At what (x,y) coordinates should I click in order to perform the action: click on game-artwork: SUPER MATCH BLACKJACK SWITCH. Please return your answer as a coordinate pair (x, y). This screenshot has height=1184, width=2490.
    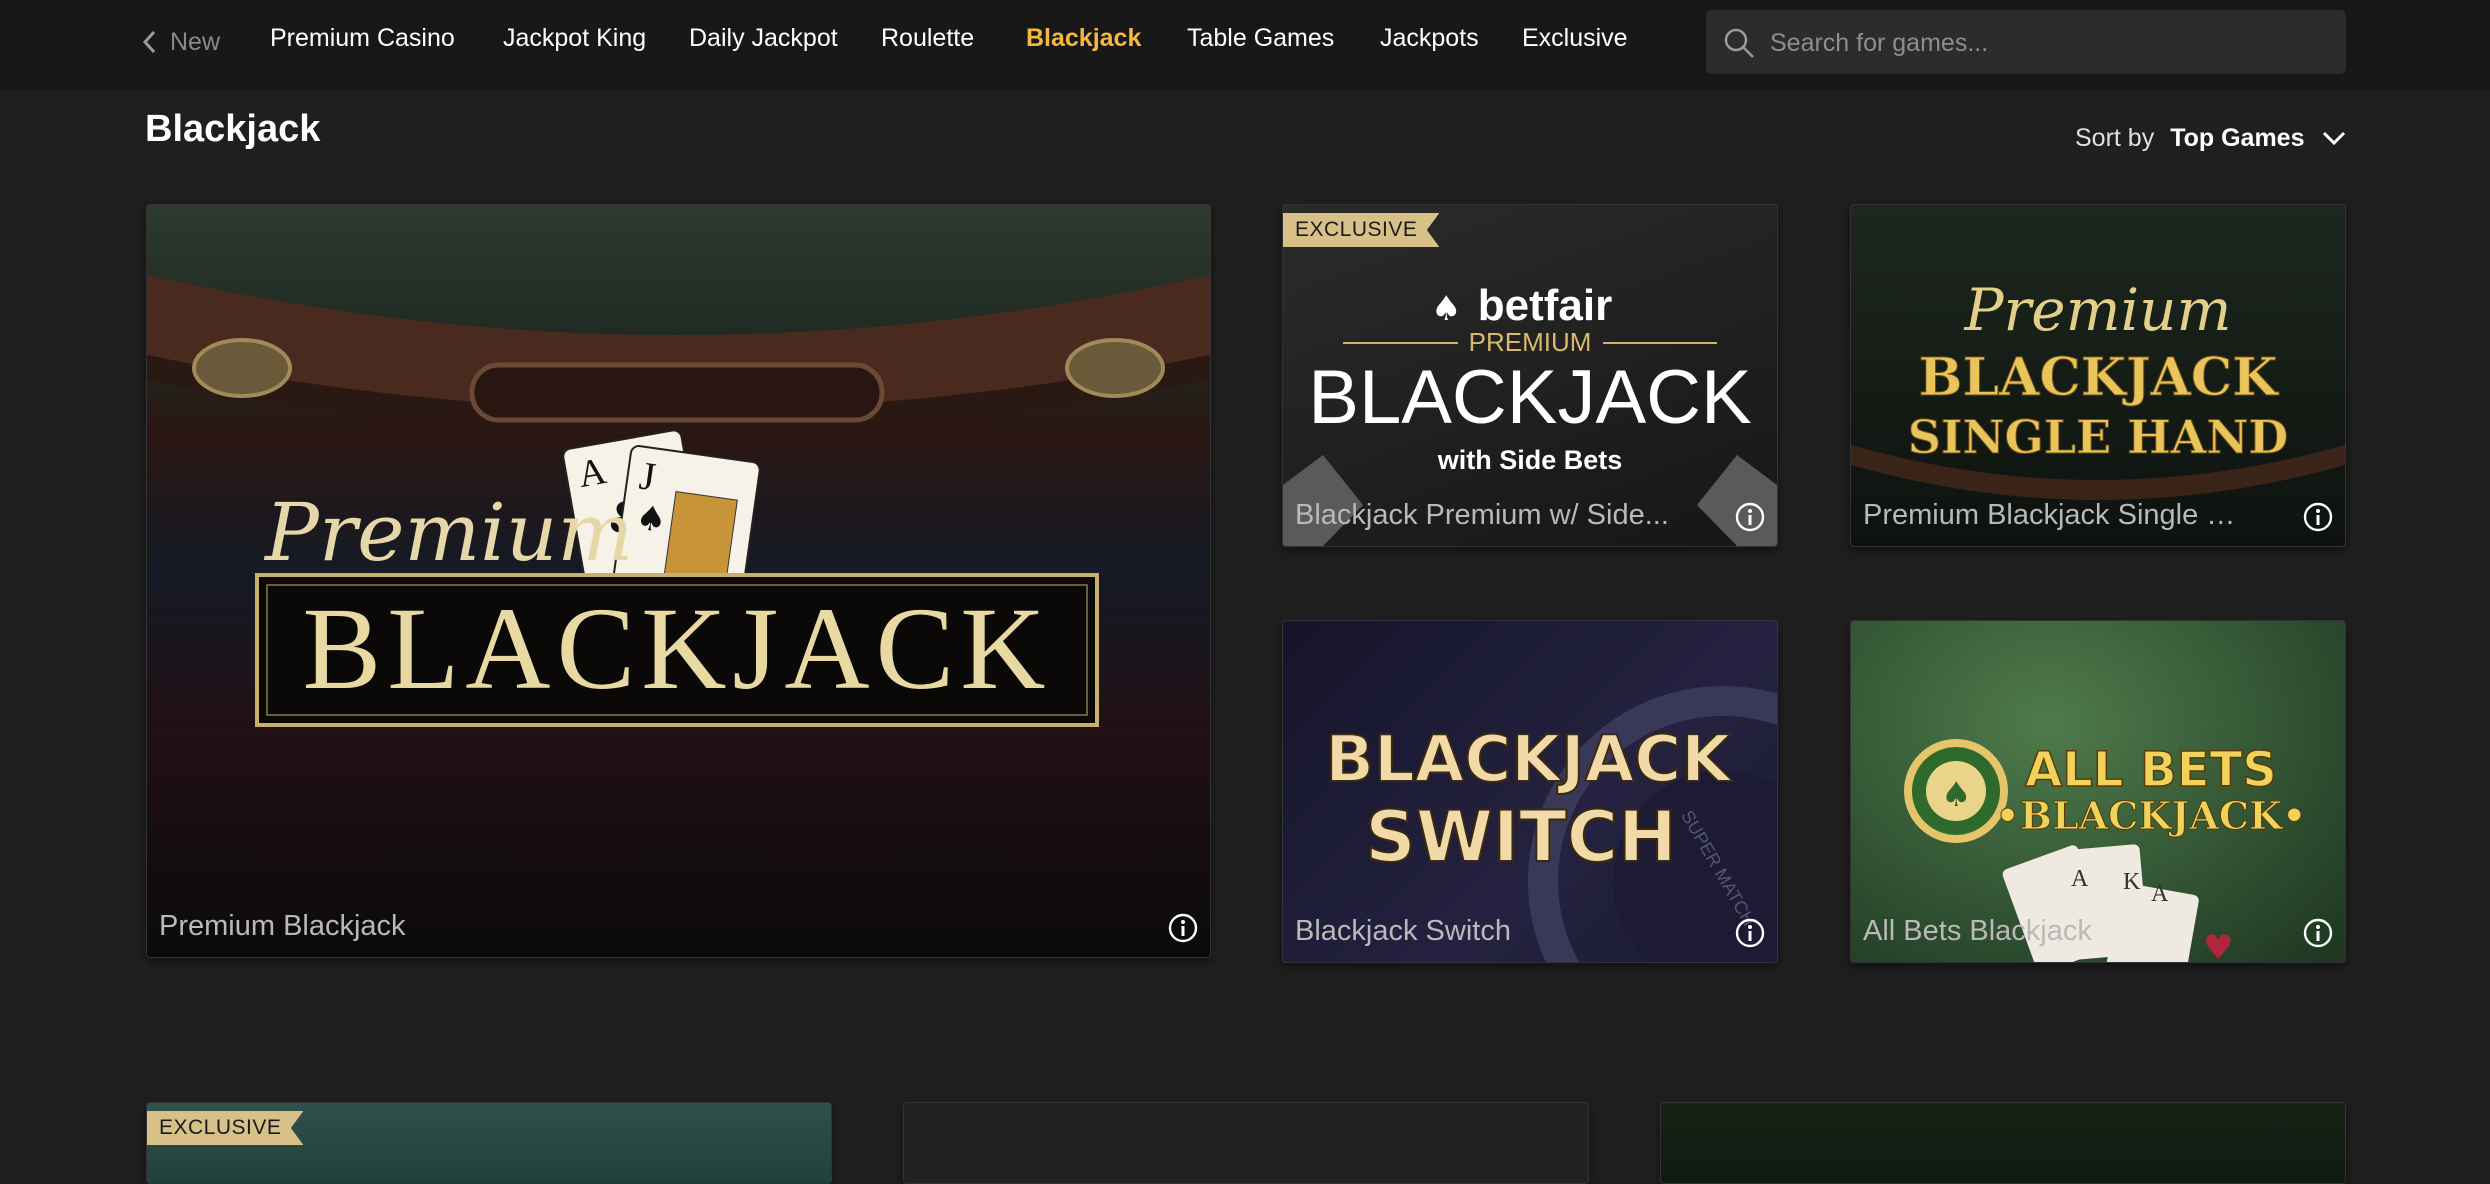
    Looking at the image, I should click on (1550, 824).